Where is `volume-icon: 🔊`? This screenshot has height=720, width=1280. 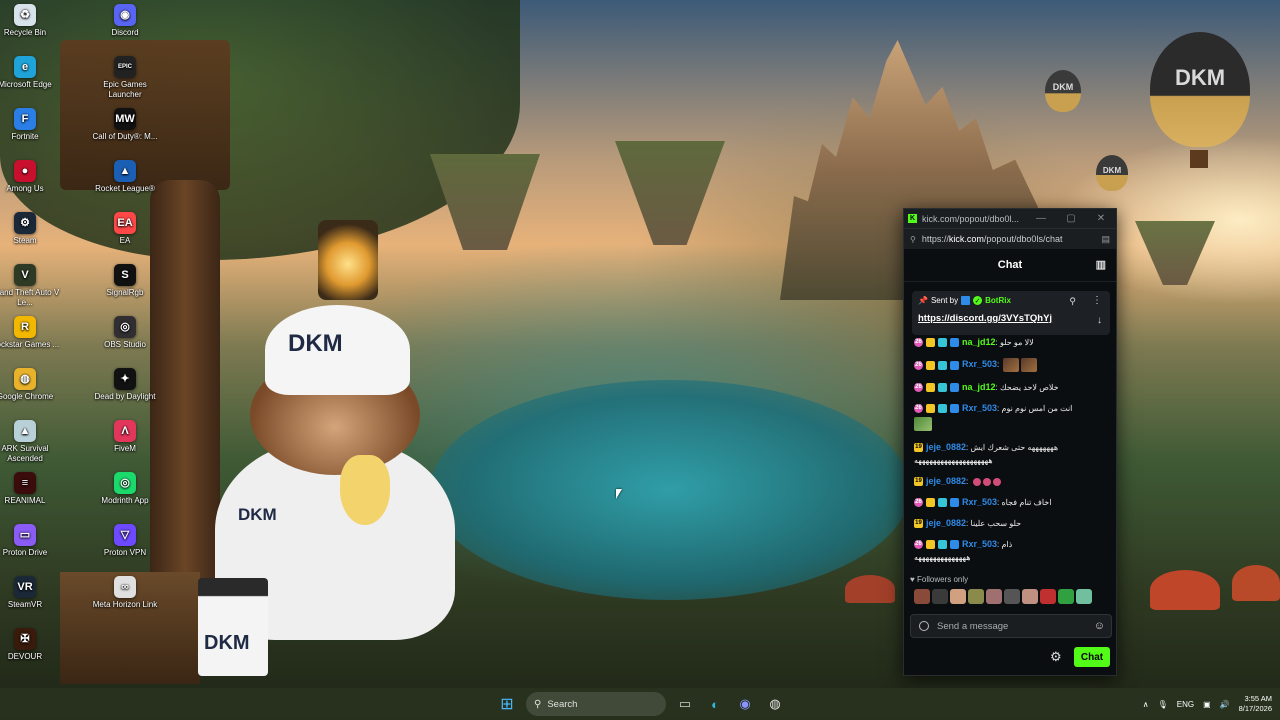 volume-icon: 🔊 is located at coordinates (1225, 704).